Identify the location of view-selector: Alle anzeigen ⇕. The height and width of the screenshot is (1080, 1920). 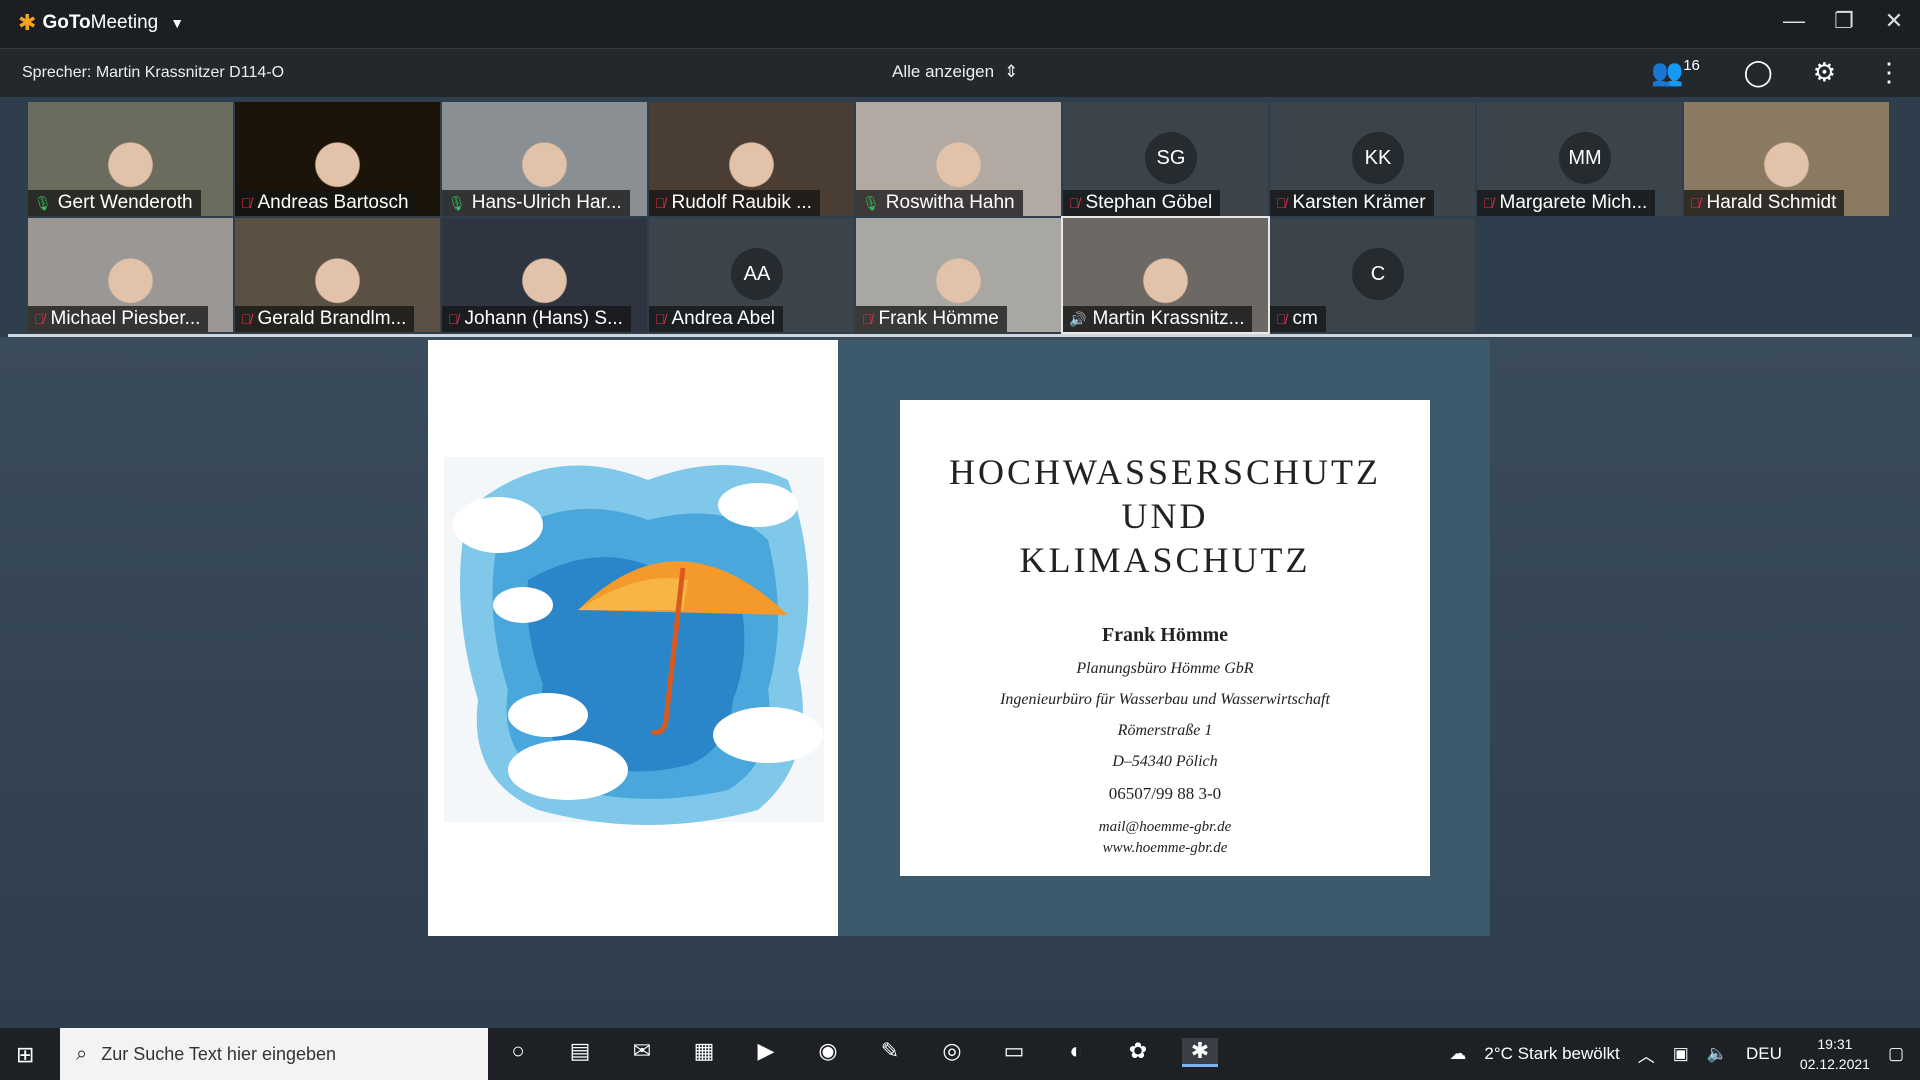
(955, 72).